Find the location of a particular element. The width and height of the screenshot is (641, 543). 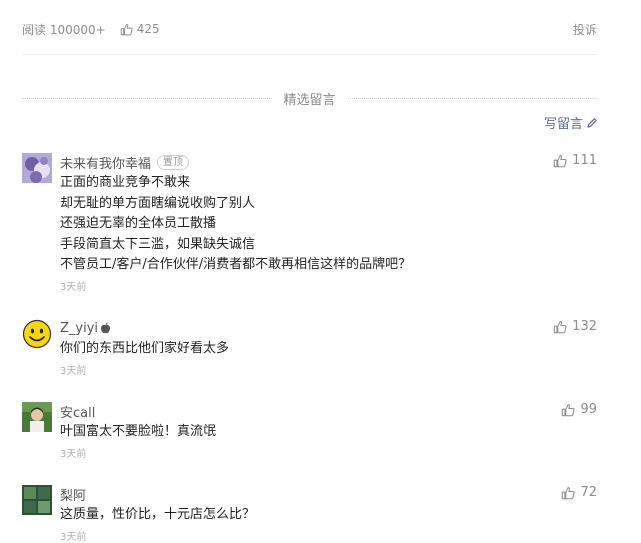

comment-nickname: 未来有我你幸福 is located at coordinates (105, 162).